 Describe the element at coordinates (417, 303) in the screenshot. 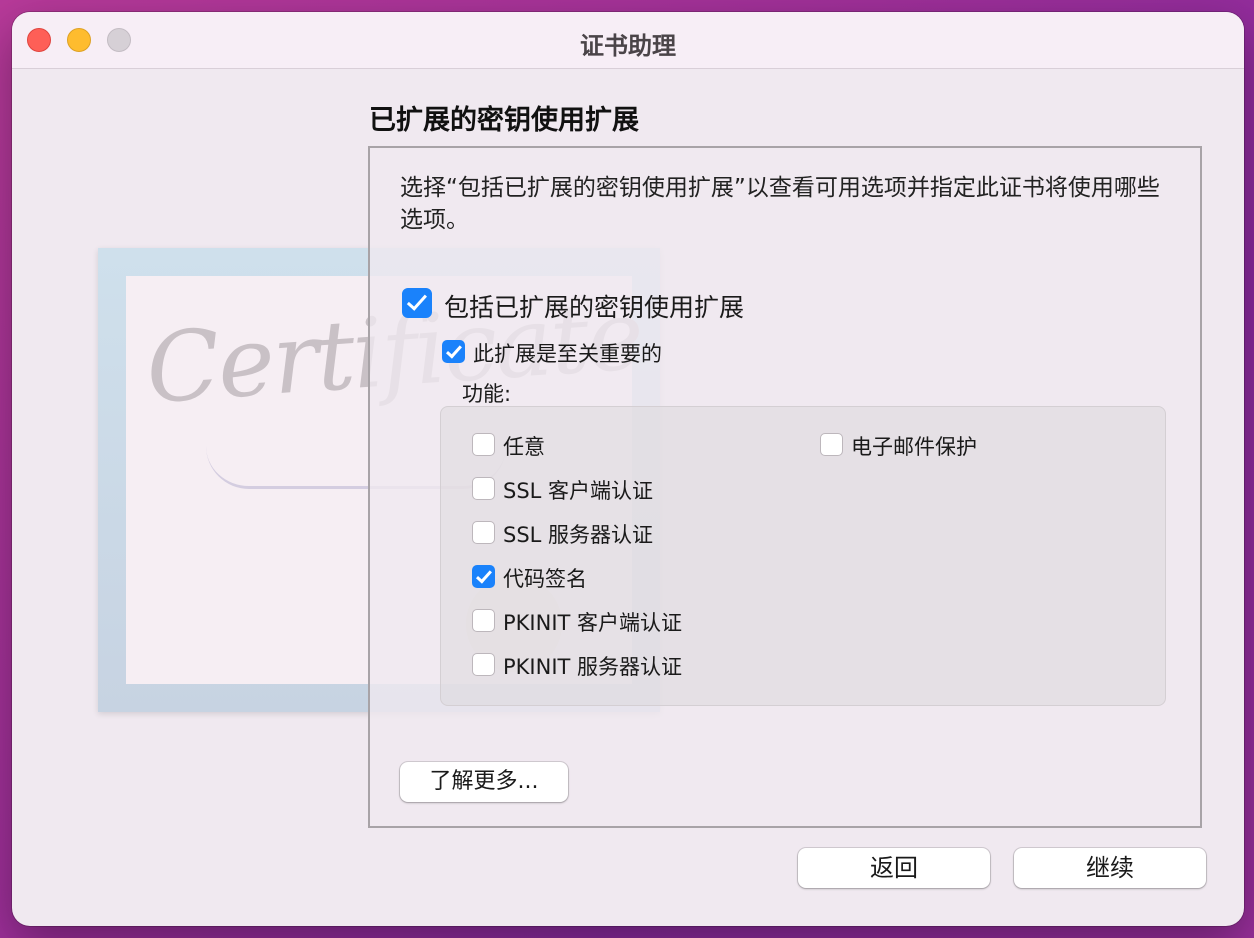

I see `include-extension-checkbox` at that location.